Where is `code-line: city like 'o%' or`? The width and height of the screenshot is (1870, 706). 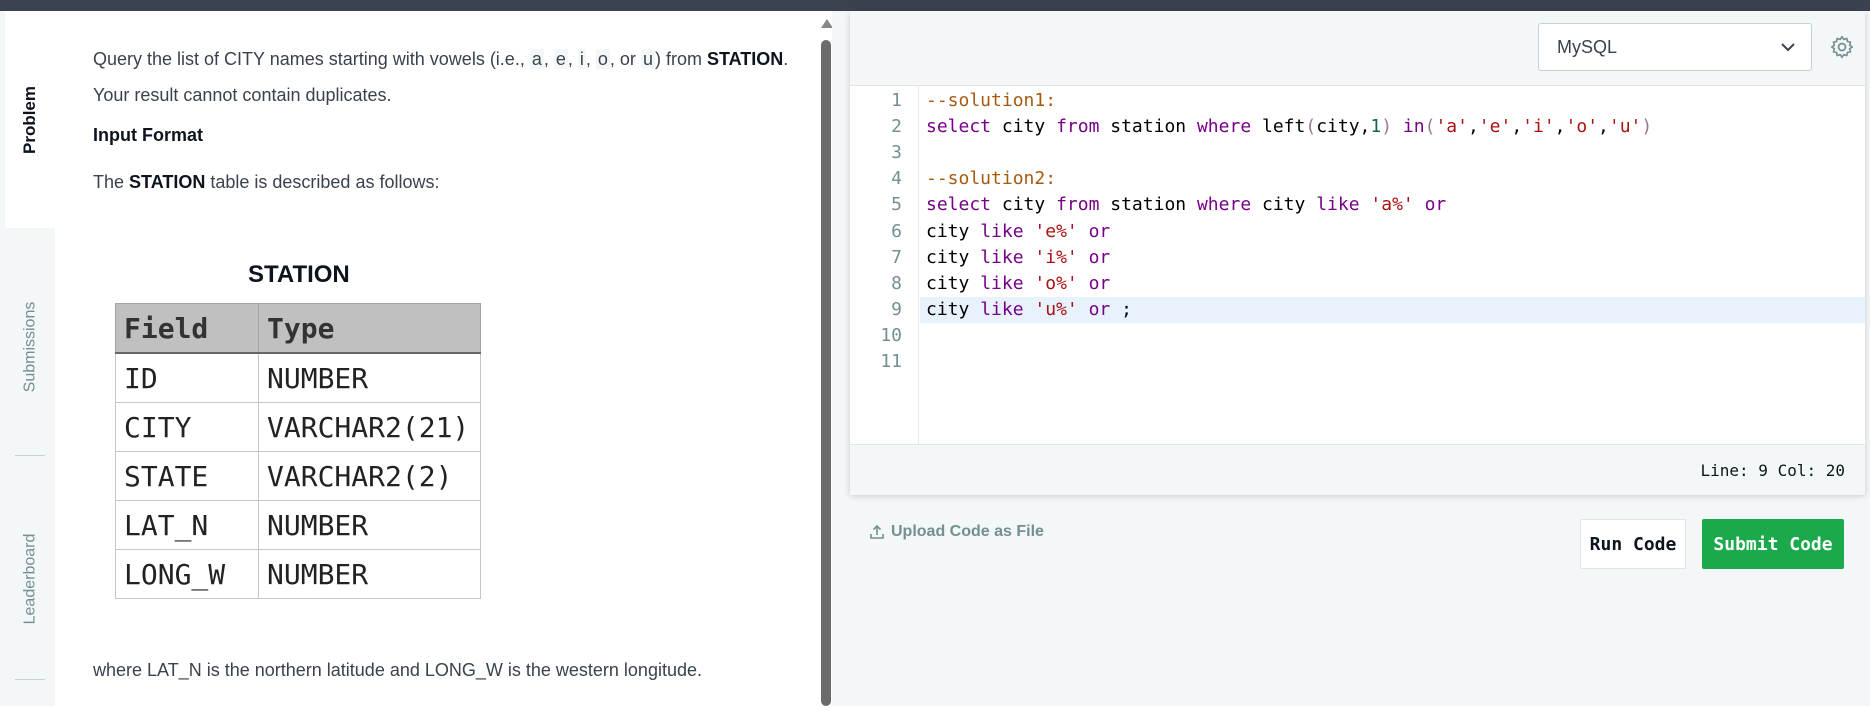
code-line: city like 'o%' or is located at coordinates (1018, 284).